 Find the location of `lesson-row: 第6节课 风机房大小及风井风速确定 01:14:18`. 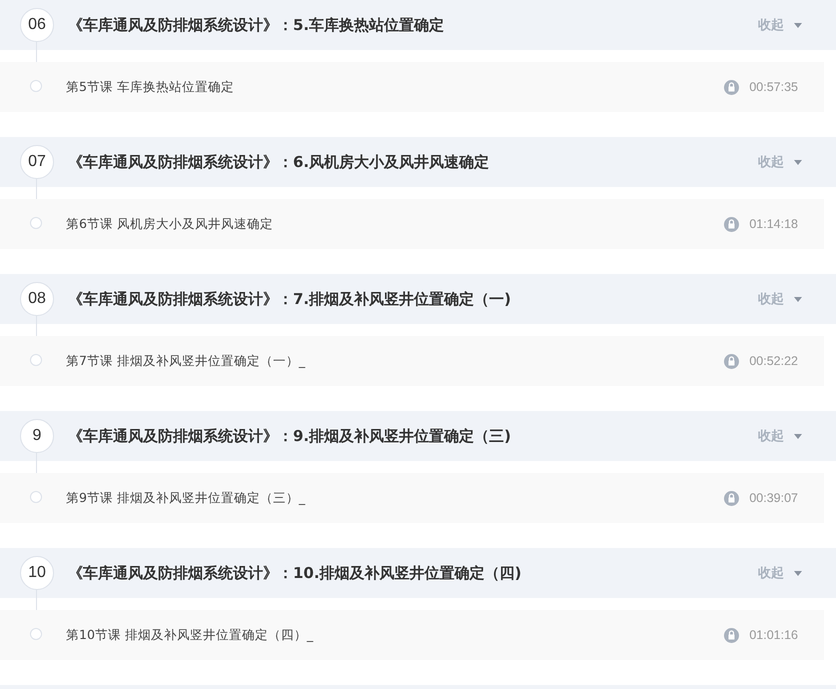

lesson-row: 第6节课 风机房大小及风井风速确定 01:14:18 is located at coordinates (412, 224).